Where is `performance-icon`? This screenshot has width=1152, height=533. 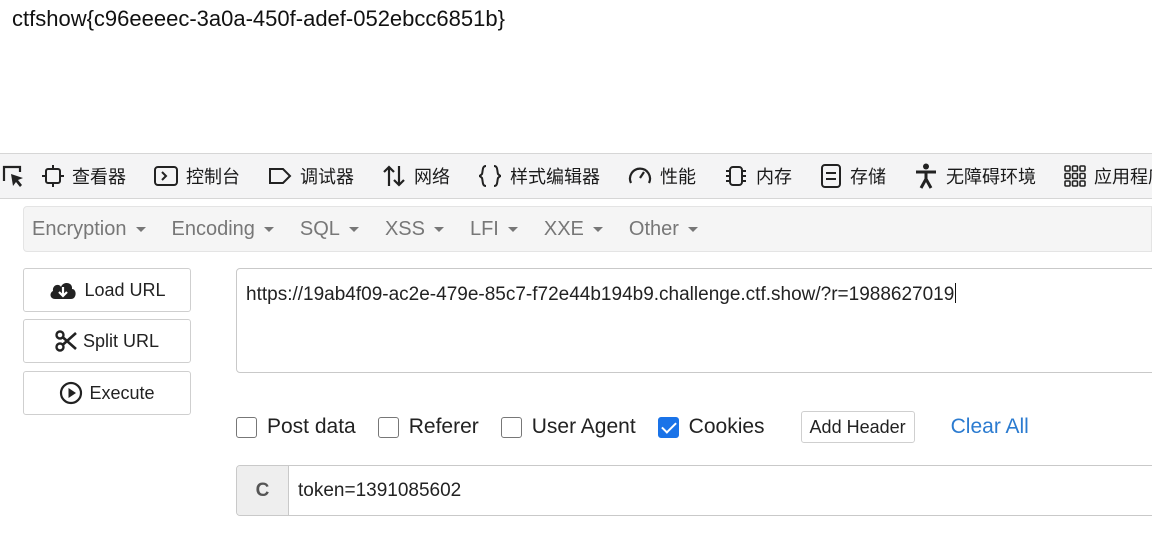
performance-icon is located at coordinates (640, 175).